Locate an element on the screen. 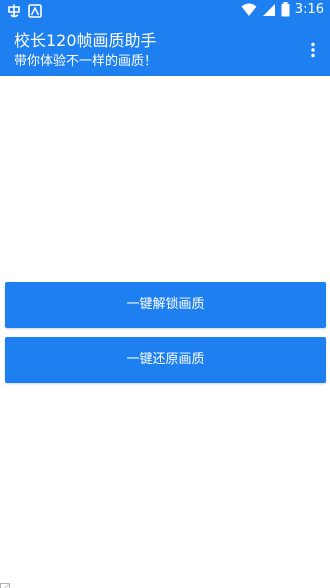 This screenshot has width=330, height=588. status-left-icons is located at coordinates (24, 11).